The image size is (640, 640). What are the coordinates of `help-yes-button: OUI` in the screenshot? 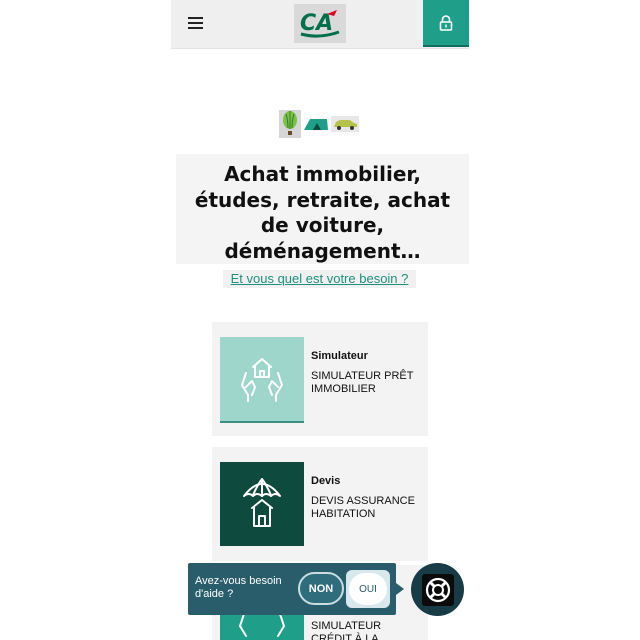 It's located at (368, 589).